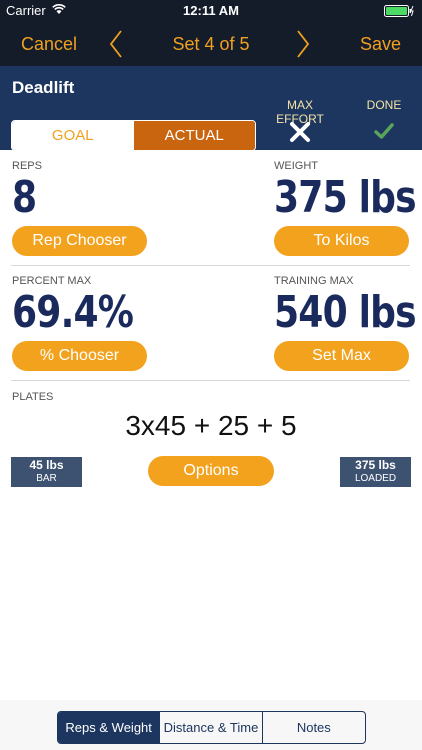 The height and width of the screenshot is (750, 422). I want to click on chevron-right-icon, so click(303, 44).